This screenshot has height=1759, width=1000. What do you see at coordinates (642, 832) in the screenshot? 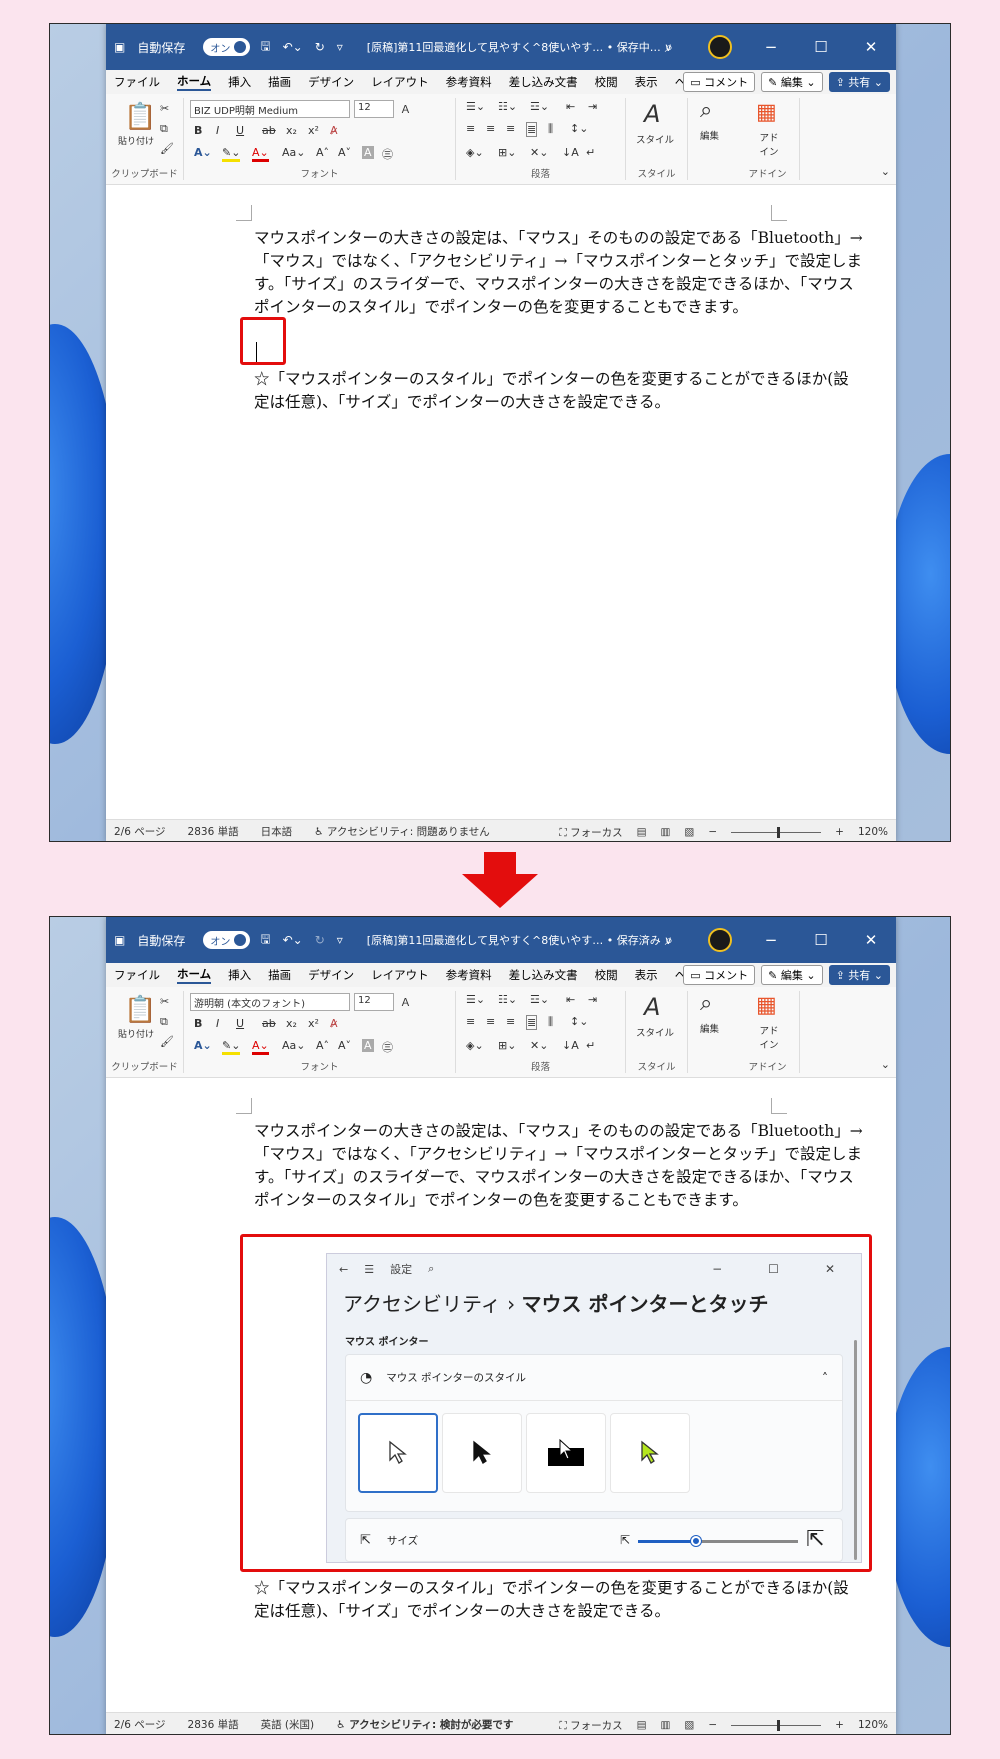
I see `read-mode-icon: ▤` at bounding box center [642, 832].